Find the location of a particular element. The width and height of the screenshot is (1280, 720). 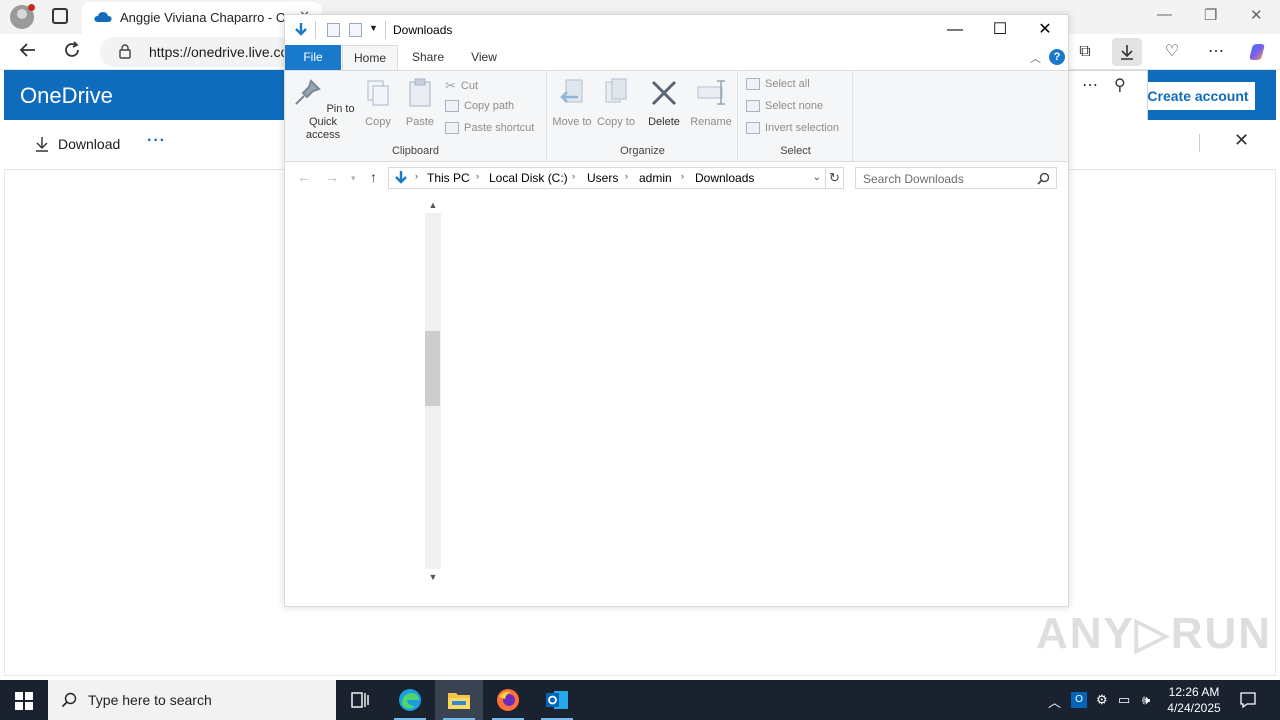

copilot-icon is located at coordinates (1258, 52).